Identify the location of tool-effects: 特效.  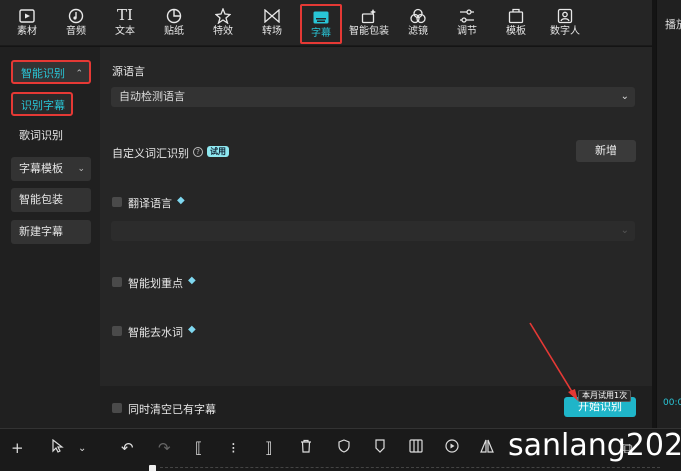
(223, 24).